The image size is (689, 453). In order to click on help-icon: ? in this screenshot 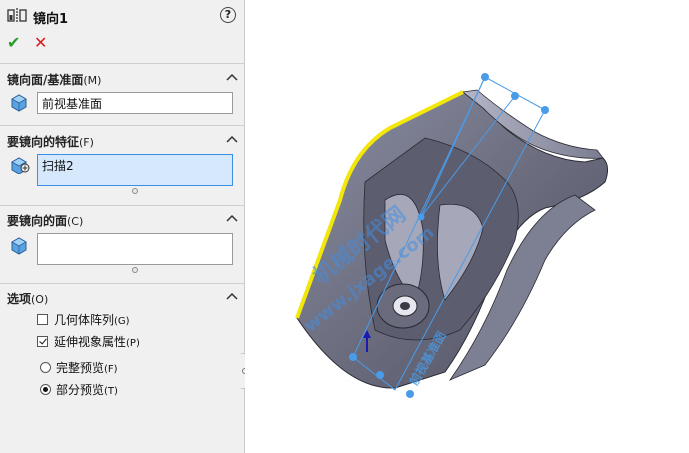, I will do `click(228, 15)`.